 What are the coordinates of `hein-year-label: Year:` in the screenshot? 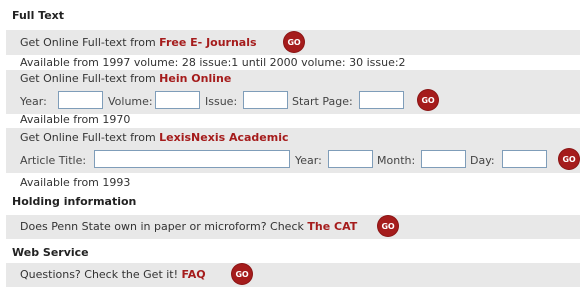 It's located at (33, 101).